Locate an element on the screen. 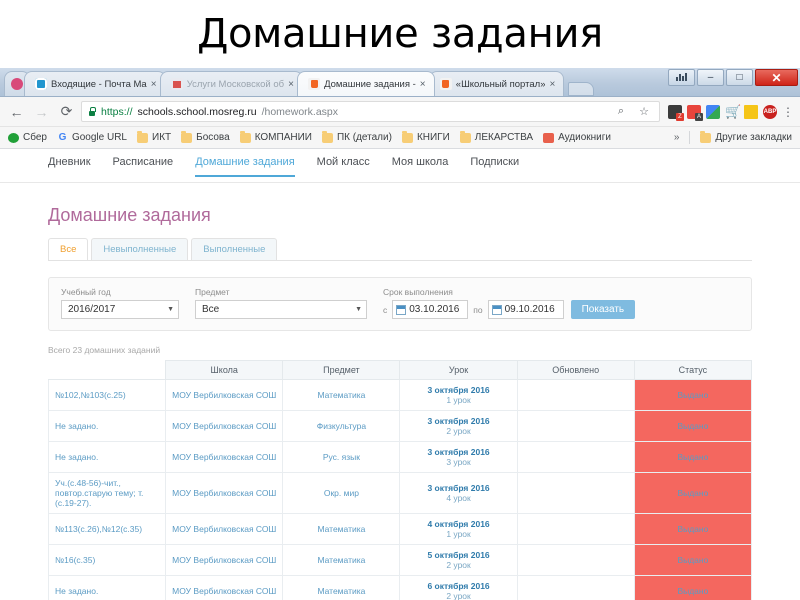 This screenshot has height=600, width=800. bookmark-other-label: Другие закладки is located at coordinates (753, 137).